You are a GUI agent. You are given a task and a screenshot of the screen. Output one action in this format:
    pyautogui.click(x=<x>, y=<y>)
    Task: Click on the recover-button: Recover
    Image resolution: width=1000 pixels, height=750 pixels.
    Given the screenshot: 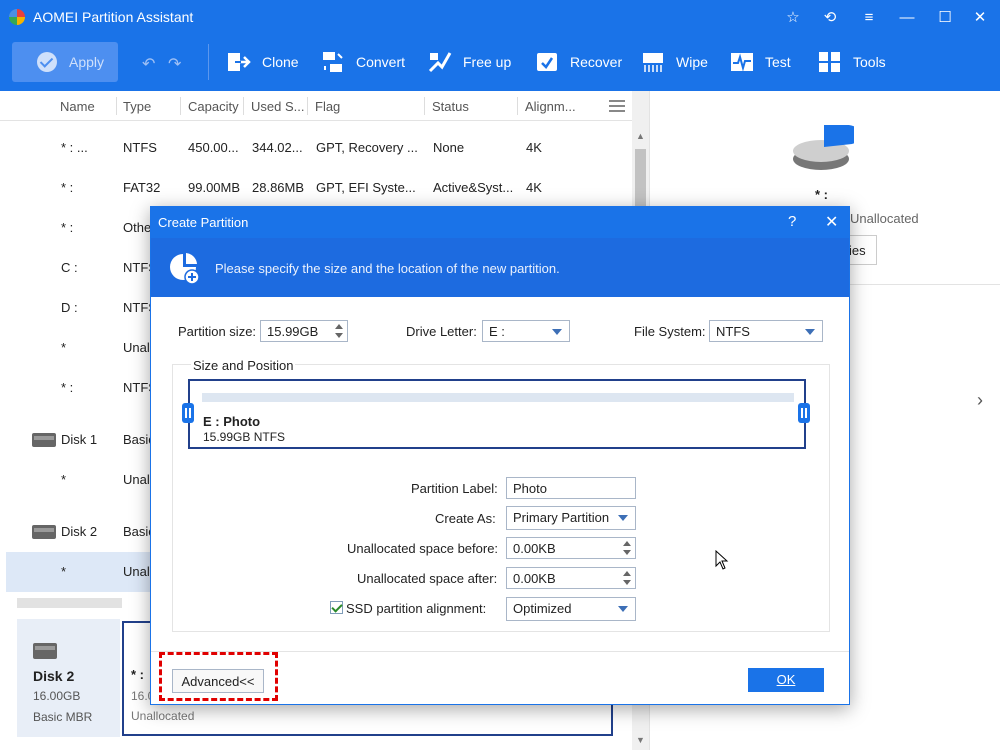 What is the action you would take?
    pyautogui.click(x=578, y=62)
    